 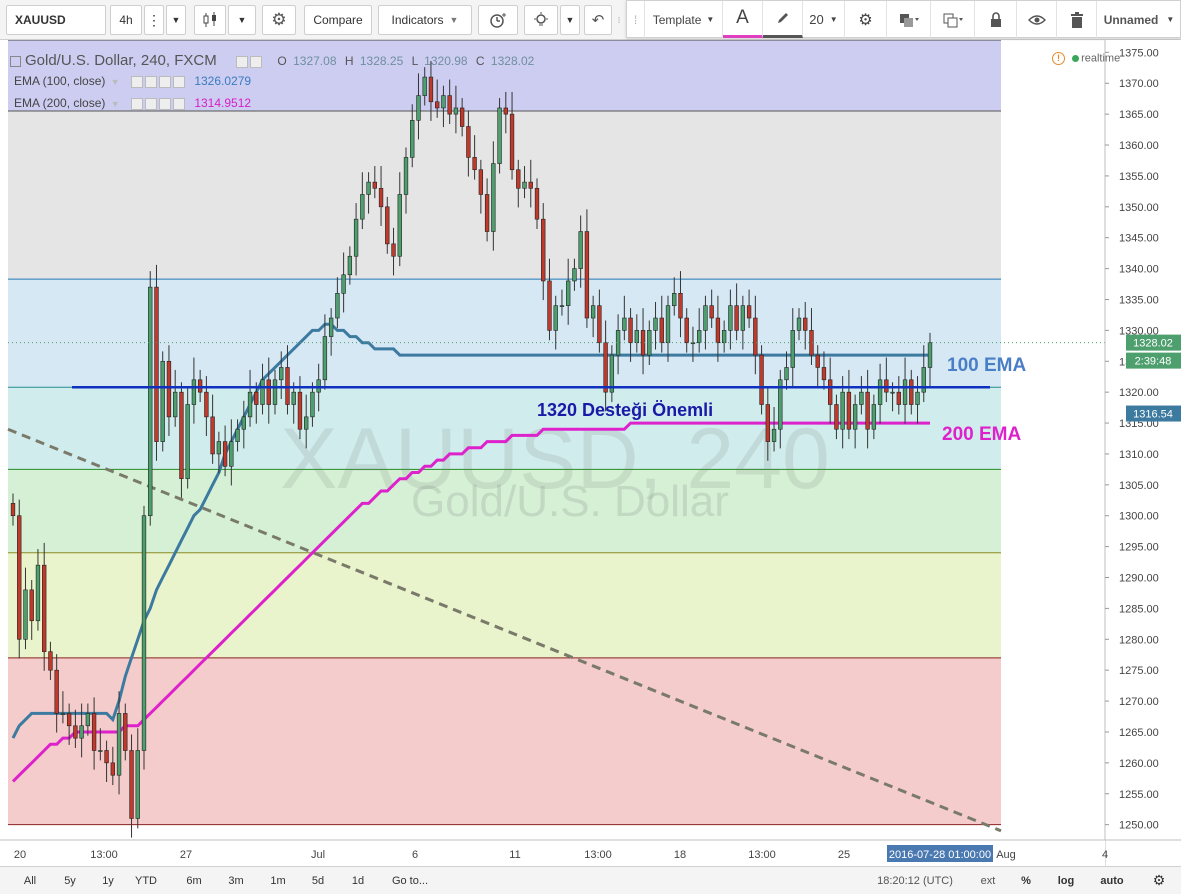 I want to click on symbol-search-input: XAUUSD, so click(x=56, y=20).